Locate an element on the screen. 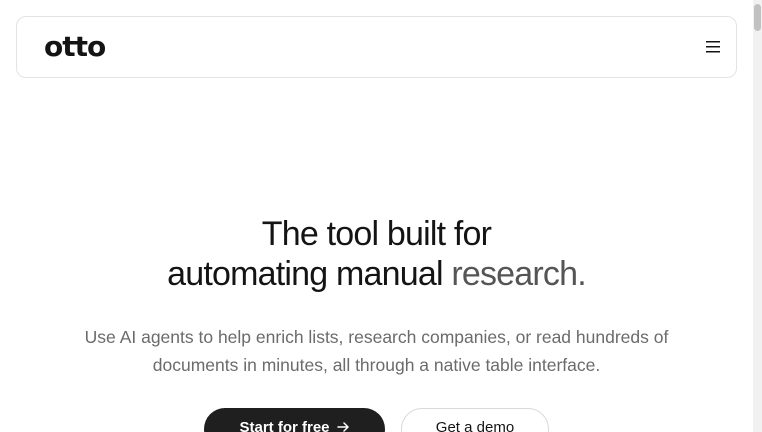 The width and height of the screenshot is (762, 432). otto-logo: otto is located at coordinates (75, 47).